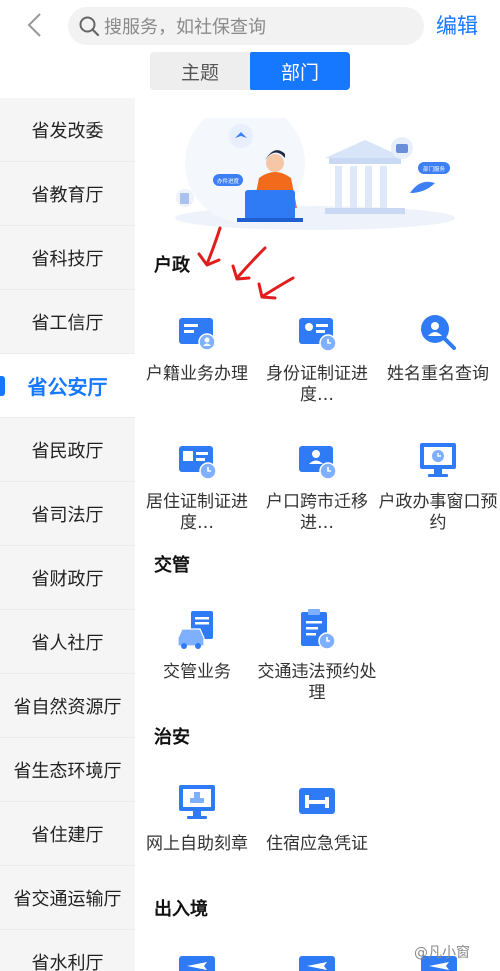 The width and height of the screenshot is (500, 971). Describe the element at coordinates (67, 898) in the screenshot. I see `sidebar-item-transportation: 省交通运输厅` at that location.